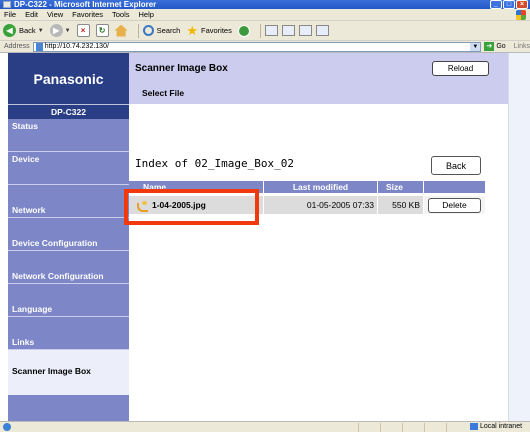 This screenshot has height=432, width=530. Describe the element at coordinates (17, 46) in the screenshot. I see `address-label: Address` at that location.